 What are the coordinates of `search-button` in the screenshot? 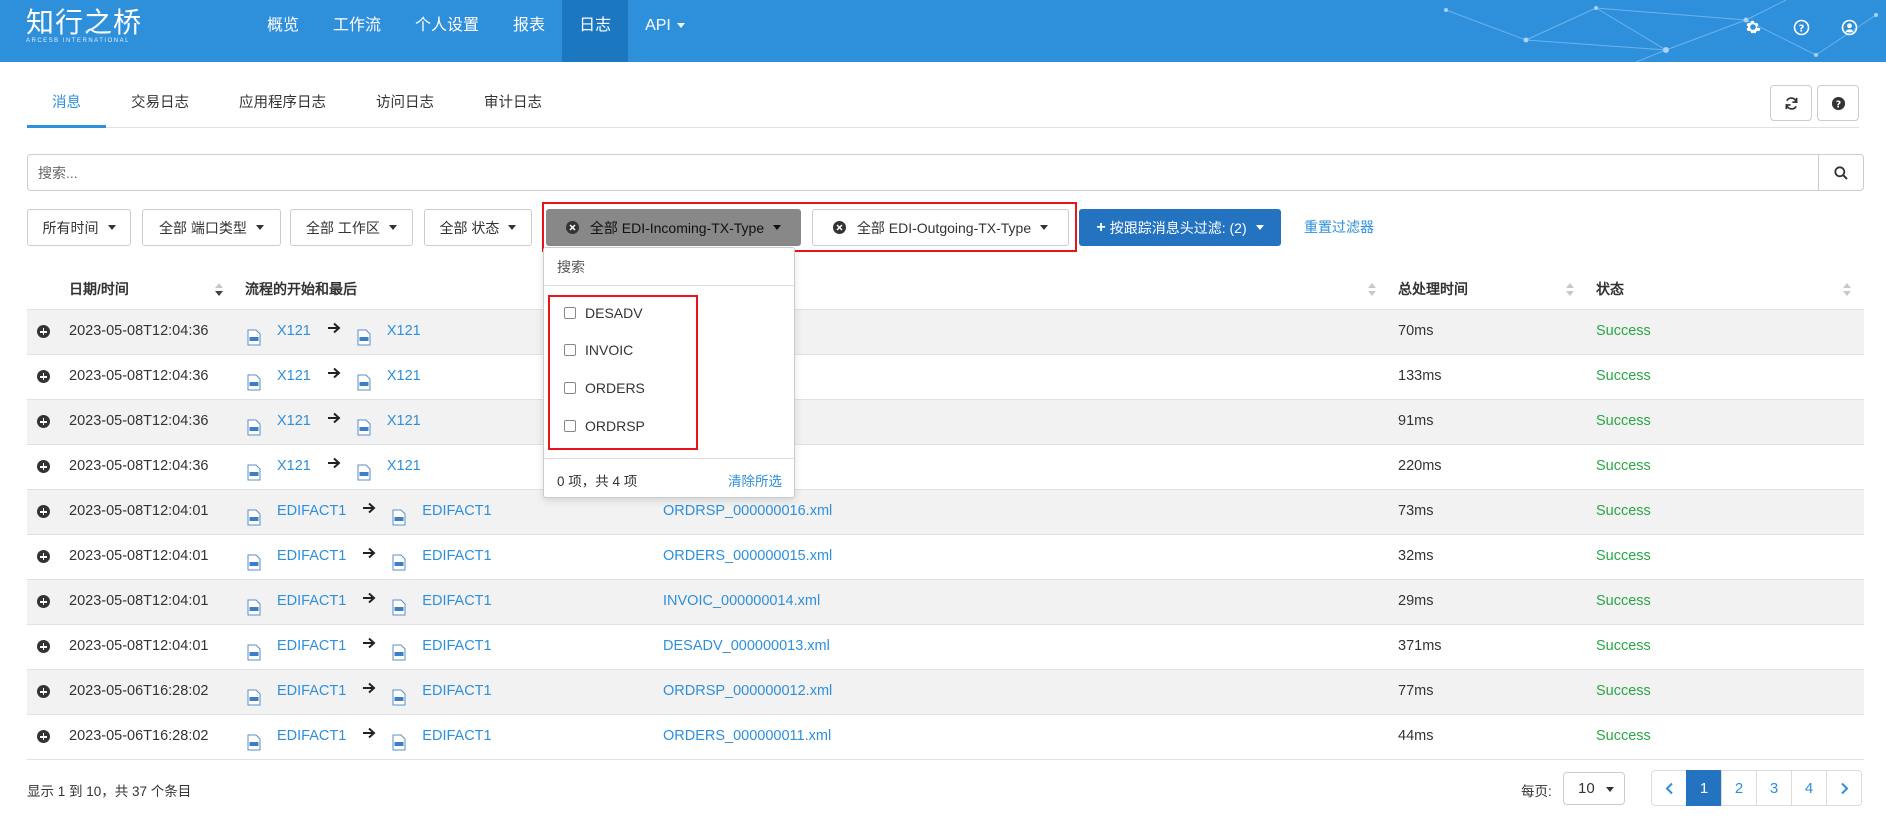 It's located at (1841, 172).